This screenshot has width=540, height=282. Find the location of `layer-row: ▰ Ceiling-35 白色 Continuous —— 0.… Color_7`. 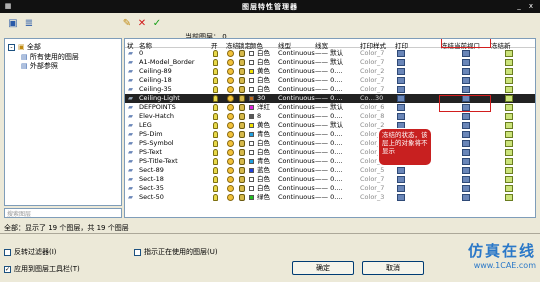

layer-row: ▰ Ceiling-35 白色 Continuous —— 0.… Color_7 is located at coordinates (330, 89).